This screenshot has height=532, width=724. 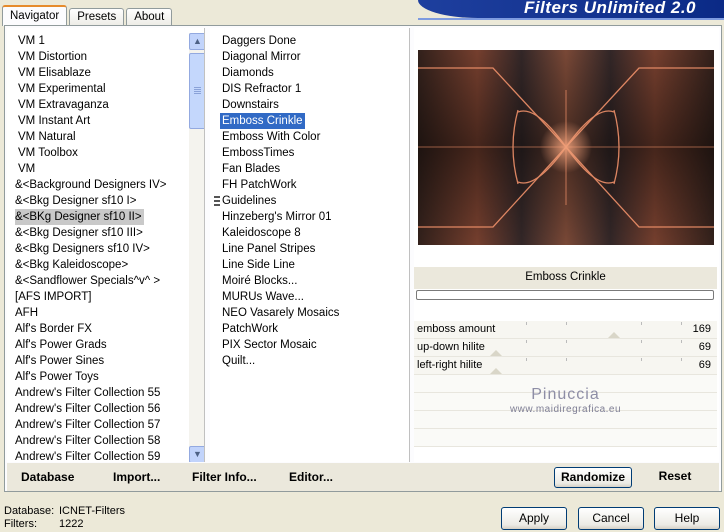 I want to click on banner-edge, so click(x=571, y=19).